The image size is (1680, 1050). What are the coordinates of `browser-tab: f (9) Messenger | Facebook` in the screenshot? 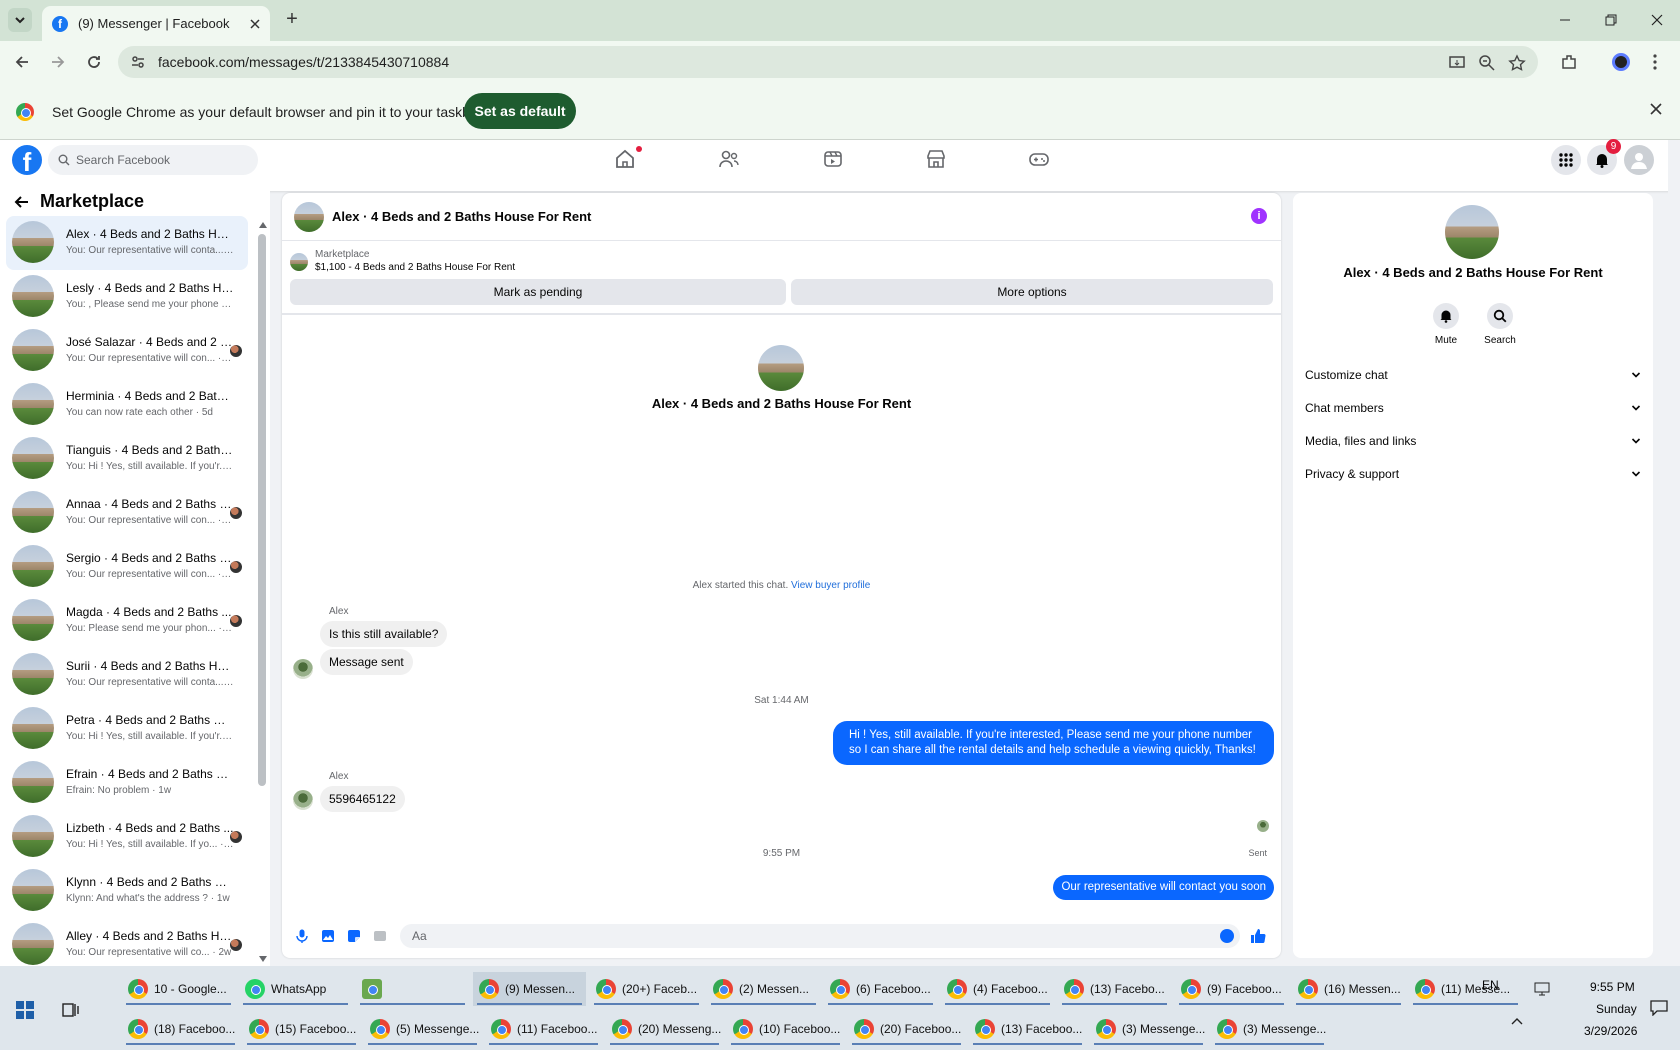 It's located at (156, 23).